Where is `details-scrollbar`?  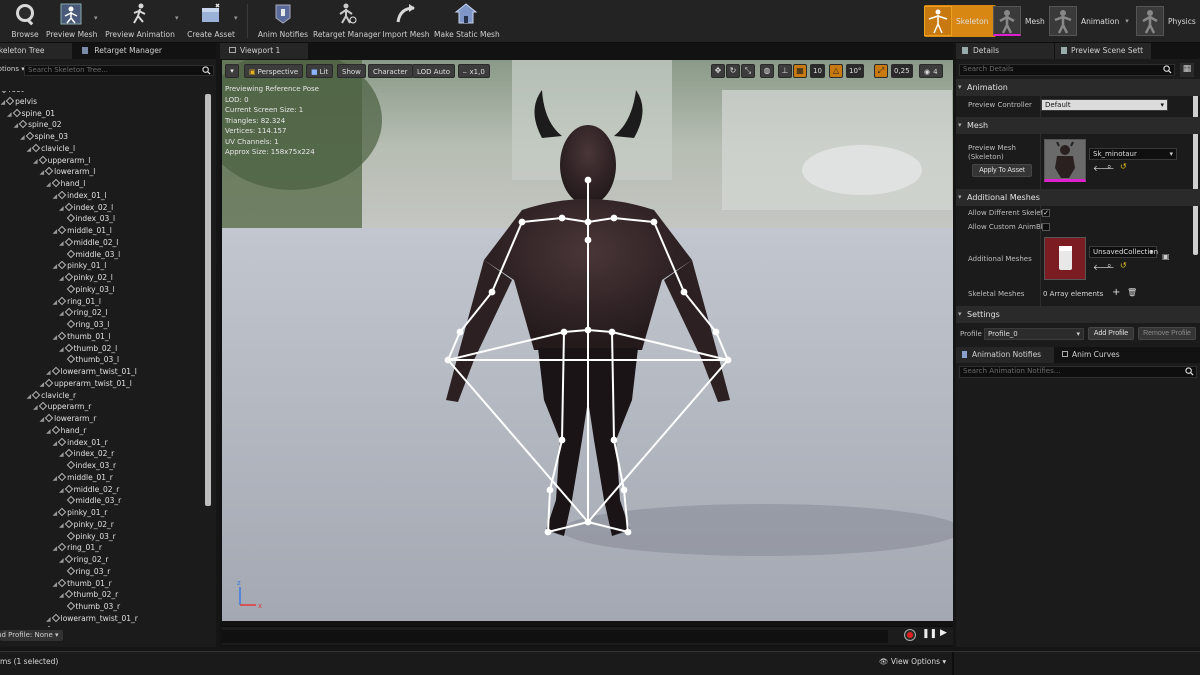
details-scrollbar is located at coordinates (1195, 167).